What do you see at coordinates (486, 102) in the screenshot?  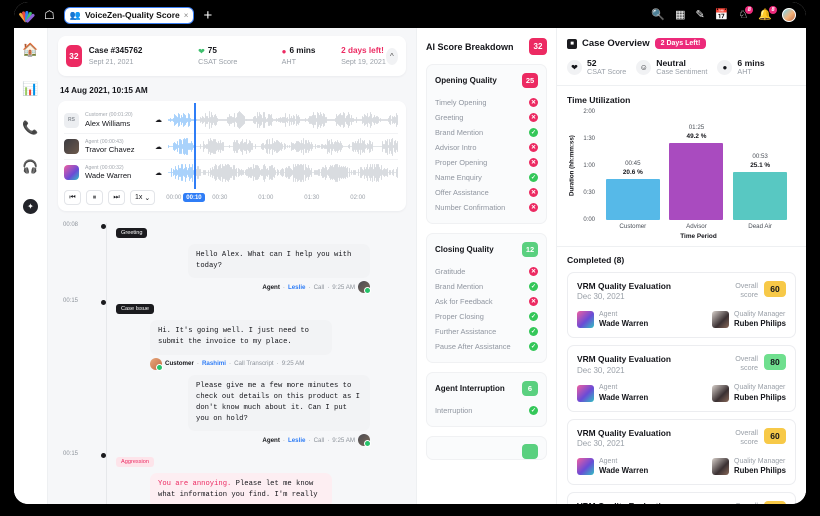 I see `criterion-row: Timely Opening ✕` at bounding box center [486, 102].